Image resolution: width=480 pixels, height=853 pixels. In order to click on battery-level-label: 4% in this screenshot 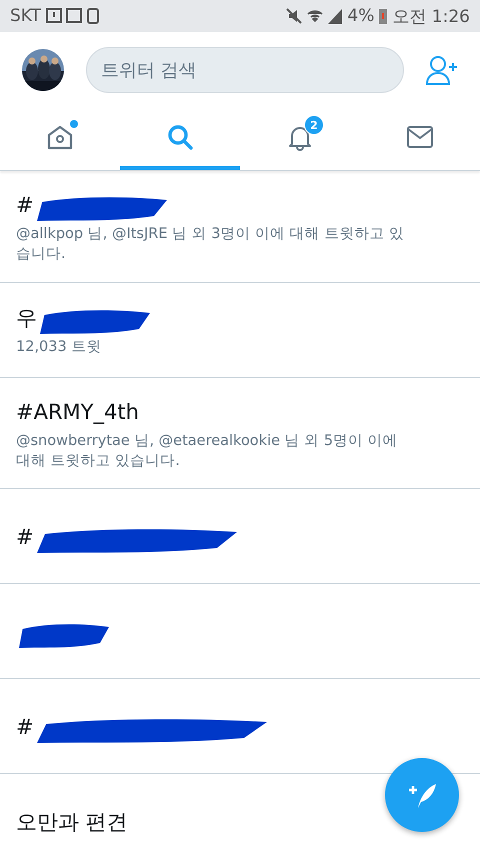, I will do `click(360, 16)`.